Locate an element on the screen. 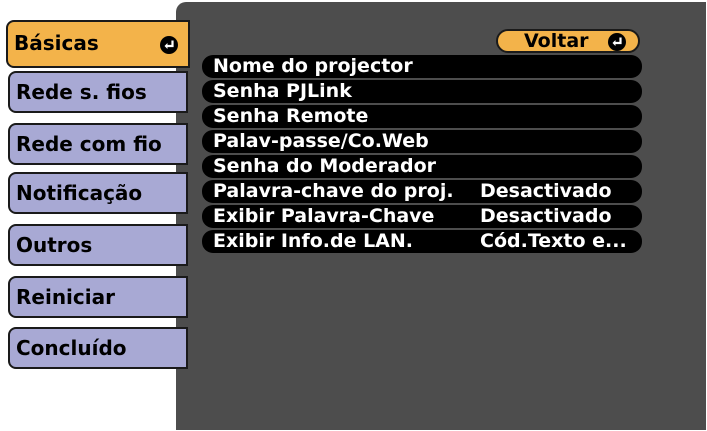 This screenshot has height=431, width=707. menu-item-label: Senha do Moderador is located at coordinates (324, 166).